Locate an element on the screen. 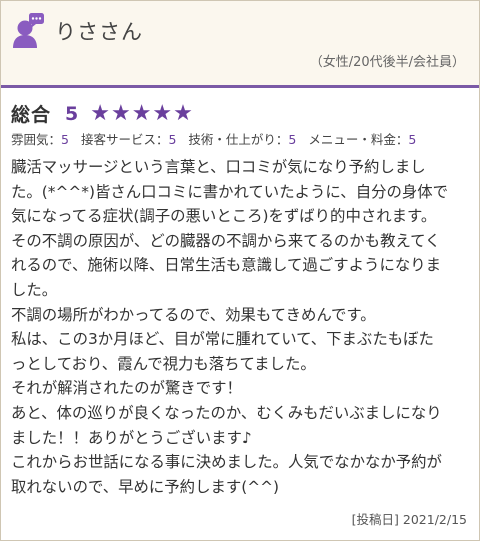 Image resolution: width=480 pixels, height=541 pixels. user-chat-icon is located at coordinates (28, 30).